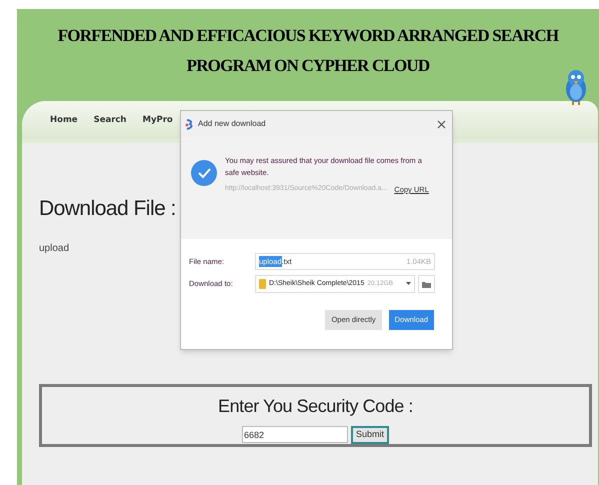 This screenshot has height=485, width=599. I want to click on checkmark-icon, so click(204, 173).